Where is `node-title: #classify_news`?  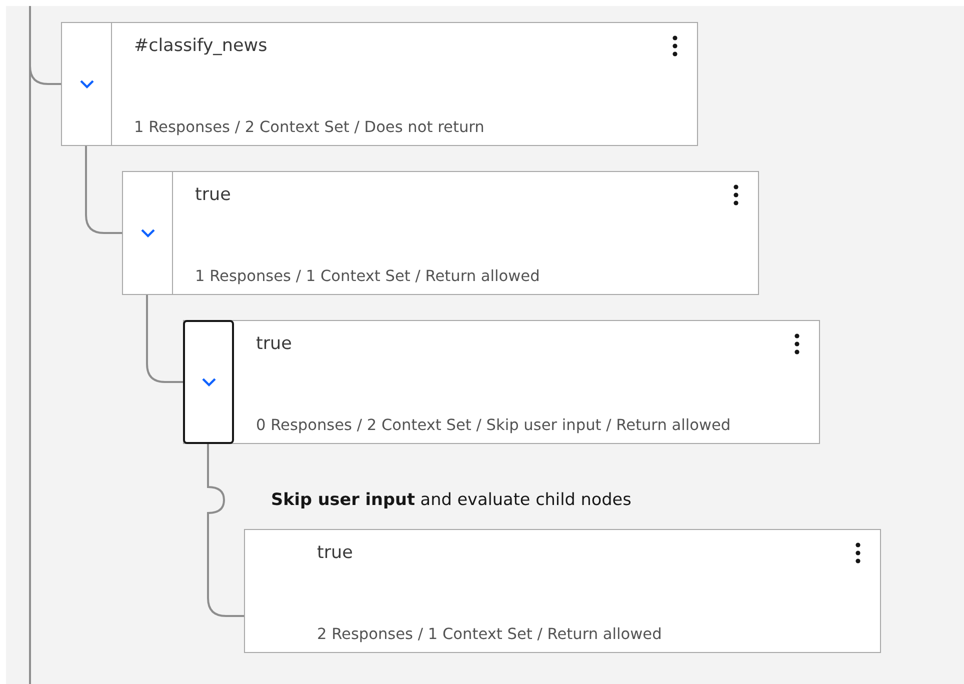
node-title: #classify_news is located at coordinates (201, 46).